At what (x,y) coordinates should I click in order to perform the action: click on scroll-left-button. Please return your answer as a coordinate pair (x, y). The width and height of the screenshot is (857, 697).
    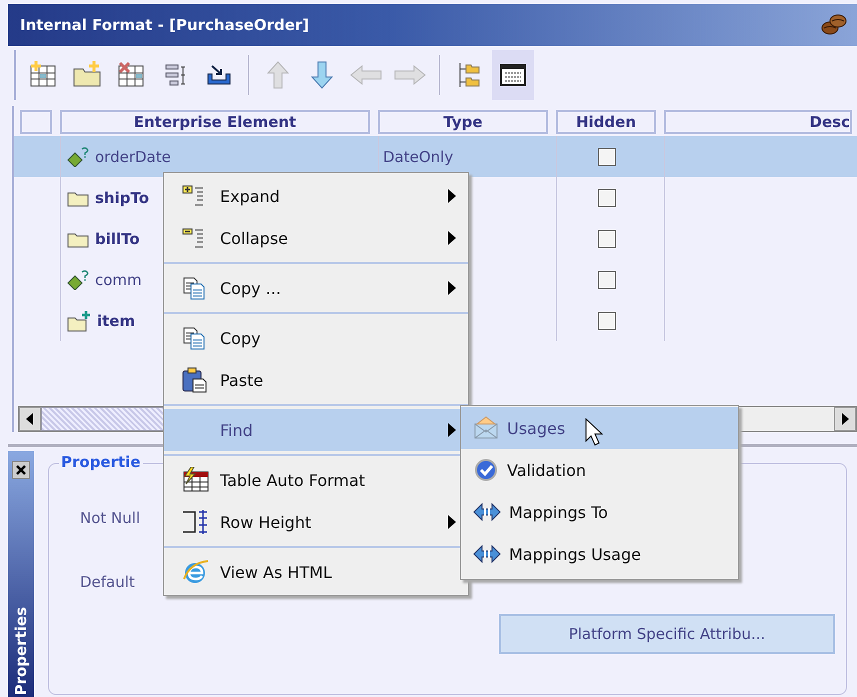
    Looking at the image, I should click on (30, 419).